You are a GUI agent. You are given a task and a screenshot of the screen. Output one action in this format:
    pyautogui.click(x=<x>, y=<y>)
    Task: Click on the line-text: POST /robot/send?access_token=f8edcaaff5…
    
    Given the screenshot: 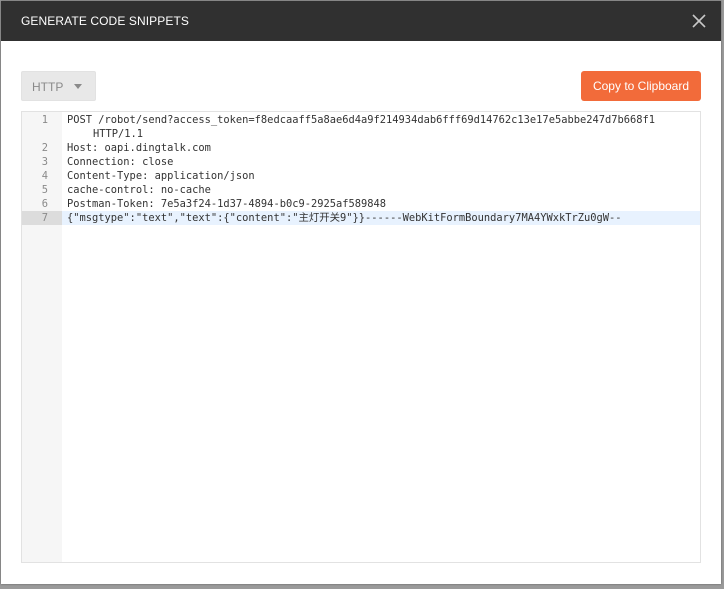 What is the action you would take?
    pyautogui.click(x=382, y=127)
    